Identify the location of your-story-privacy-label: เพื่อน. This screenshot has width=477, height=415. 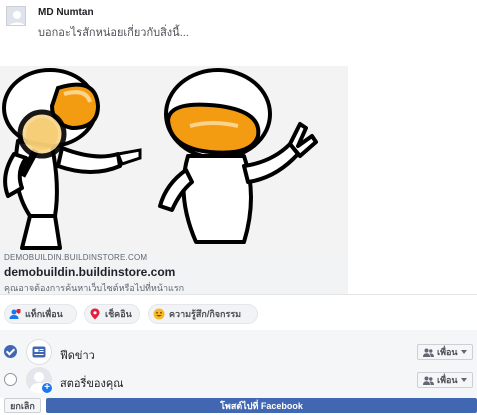
(447, 380).